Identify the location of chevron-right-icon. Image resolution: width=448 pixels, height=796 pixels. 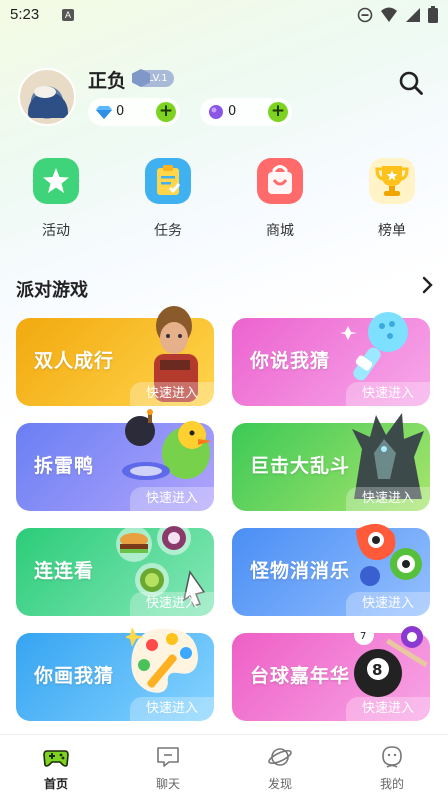
(427, 285).